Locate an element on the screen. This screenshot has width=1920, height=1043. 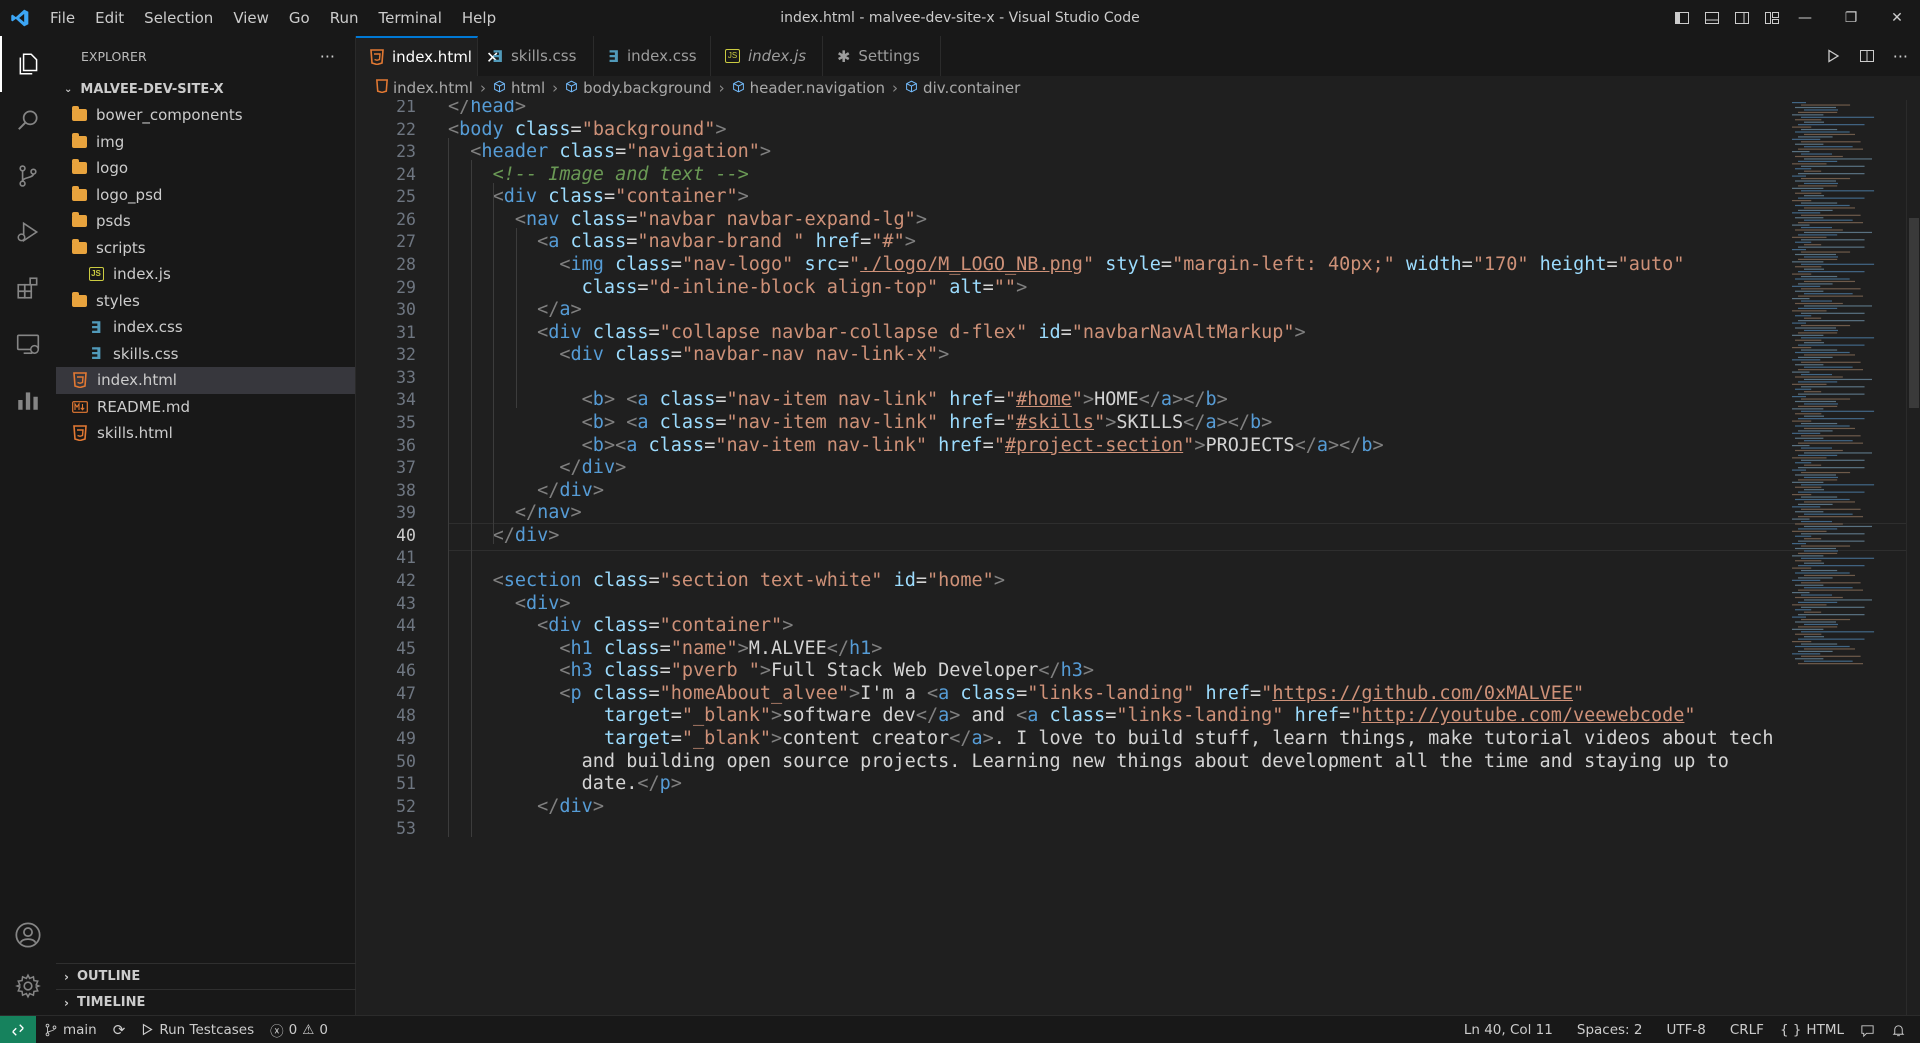
breadcrumb-item: html is located at coordinates (519, 88).